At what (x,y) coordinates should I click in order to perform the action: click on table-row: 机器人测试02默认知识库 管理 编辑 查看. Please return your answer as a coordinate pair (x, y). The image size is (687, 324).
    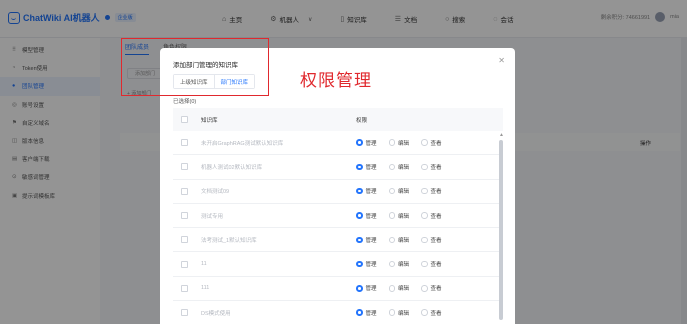
    Looking at the image, I should click on (338, 167).